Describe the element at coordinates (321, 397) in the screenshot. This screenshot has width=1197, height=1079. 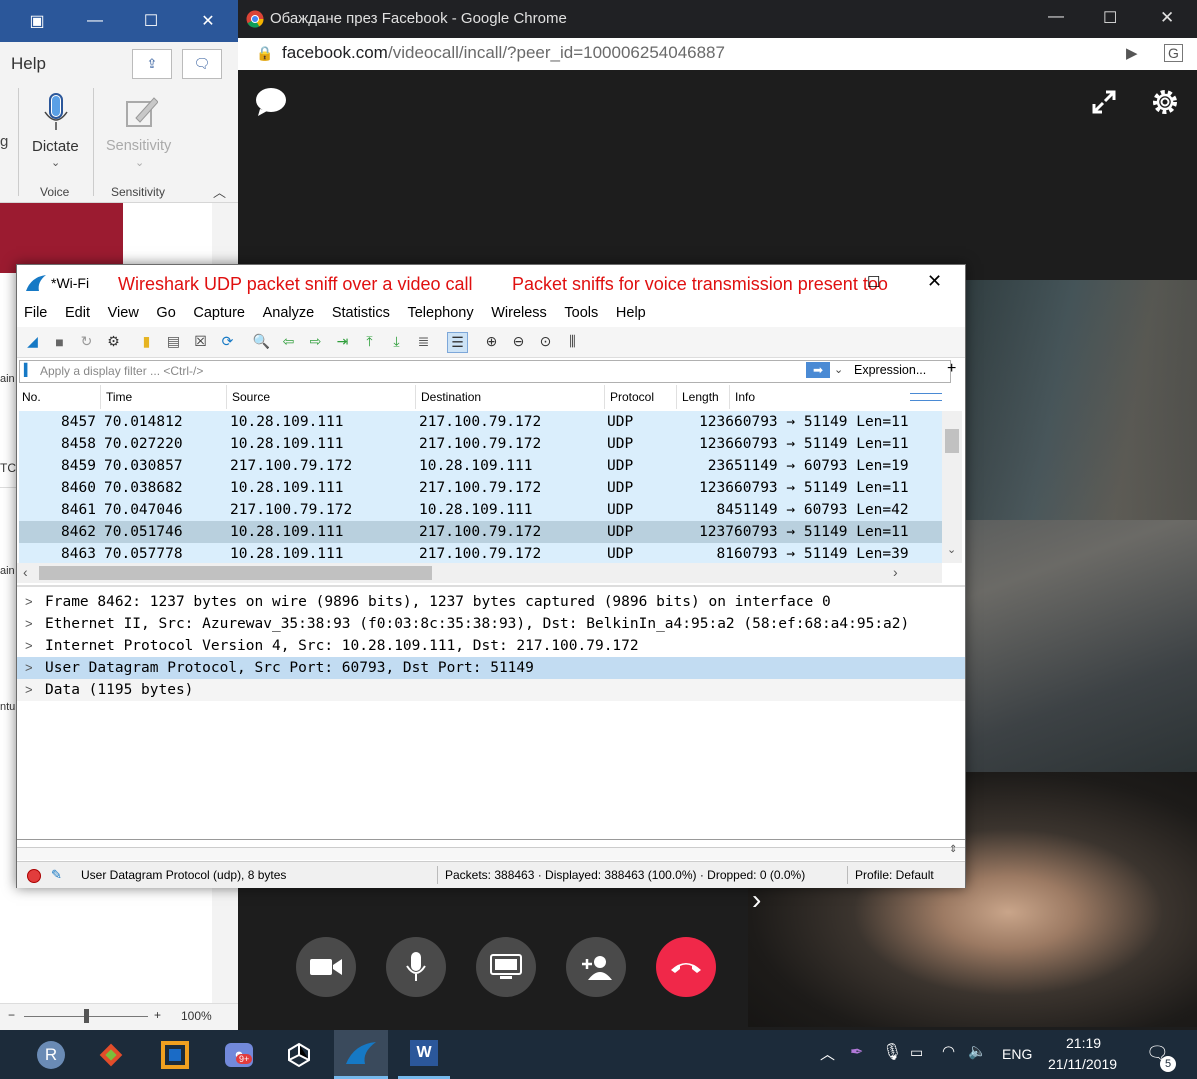
I see `column-header-source: Source` at that location.